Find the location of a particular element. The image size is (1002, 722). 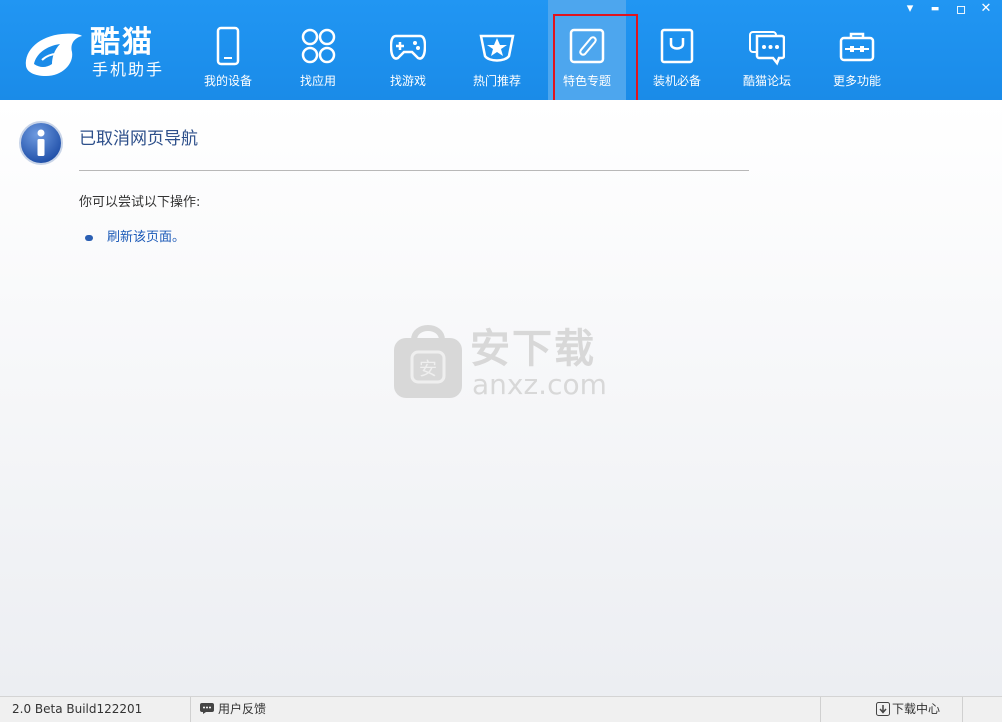

watermark-text-cn: 安下载 is located at coordinates (533, 349).